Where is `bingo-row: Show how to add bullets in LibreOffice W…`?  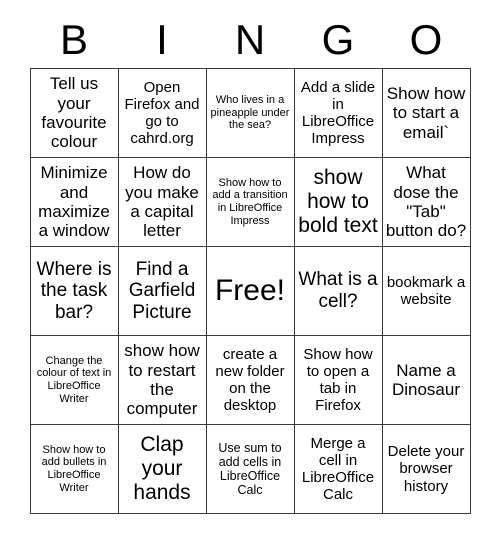
bingo-row: Show how to add bullets in LibreOffice W… is located at coordinates (250, 469).